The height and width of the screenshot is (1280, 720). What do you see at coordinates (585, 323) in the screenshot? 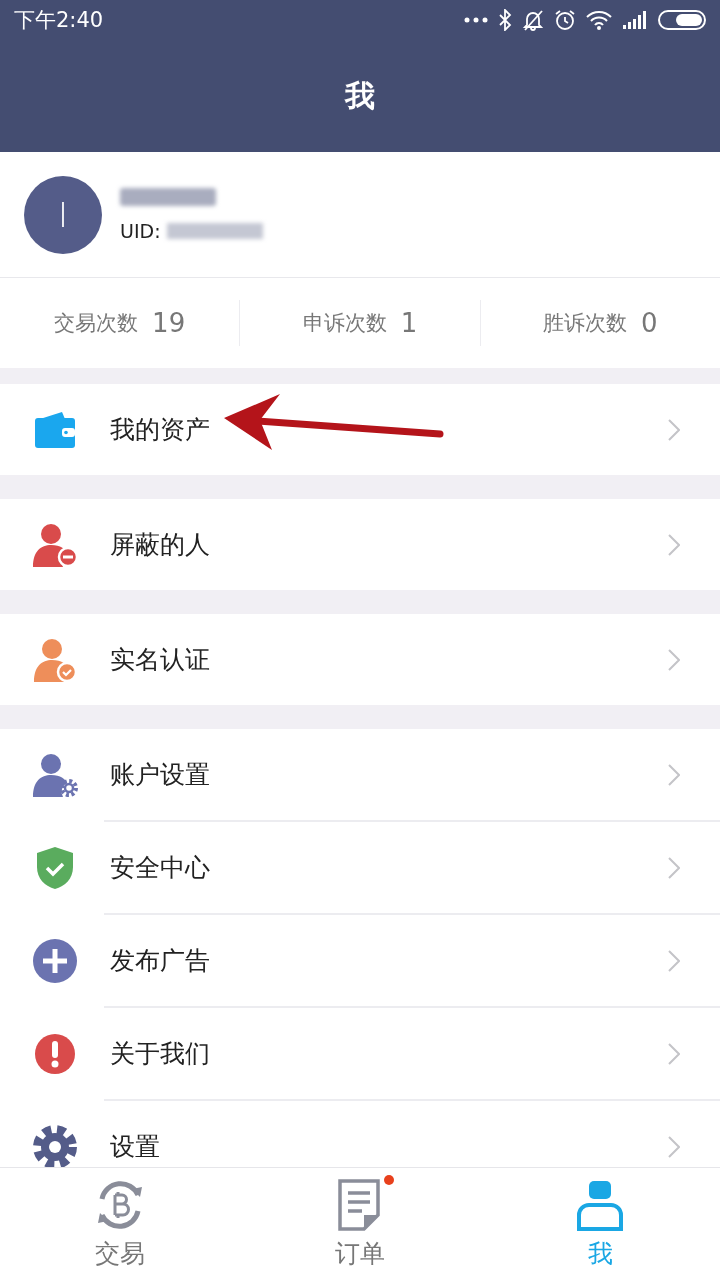
I see `stat-label: 胜诉次数` at bounding box center [585, 323].